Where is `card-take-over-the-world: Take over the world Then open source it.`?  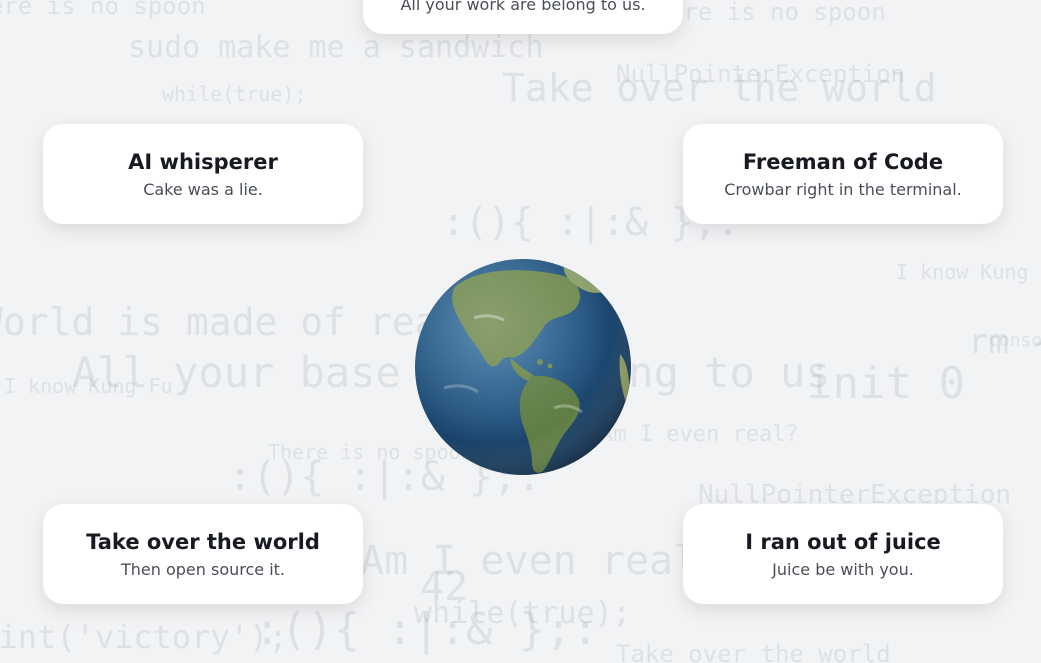 card-take-over-the-world: Take over the world Then open source it. is located at coordinates (203, 554).